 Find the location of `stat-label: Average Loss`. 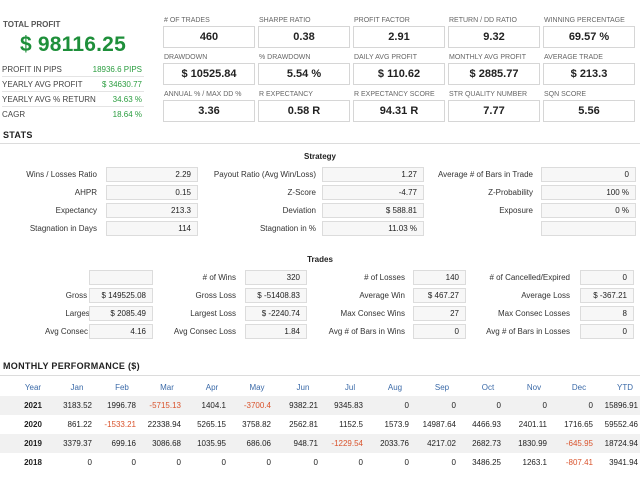

stat-label: Average Loss is located at coordinates (545, 295).